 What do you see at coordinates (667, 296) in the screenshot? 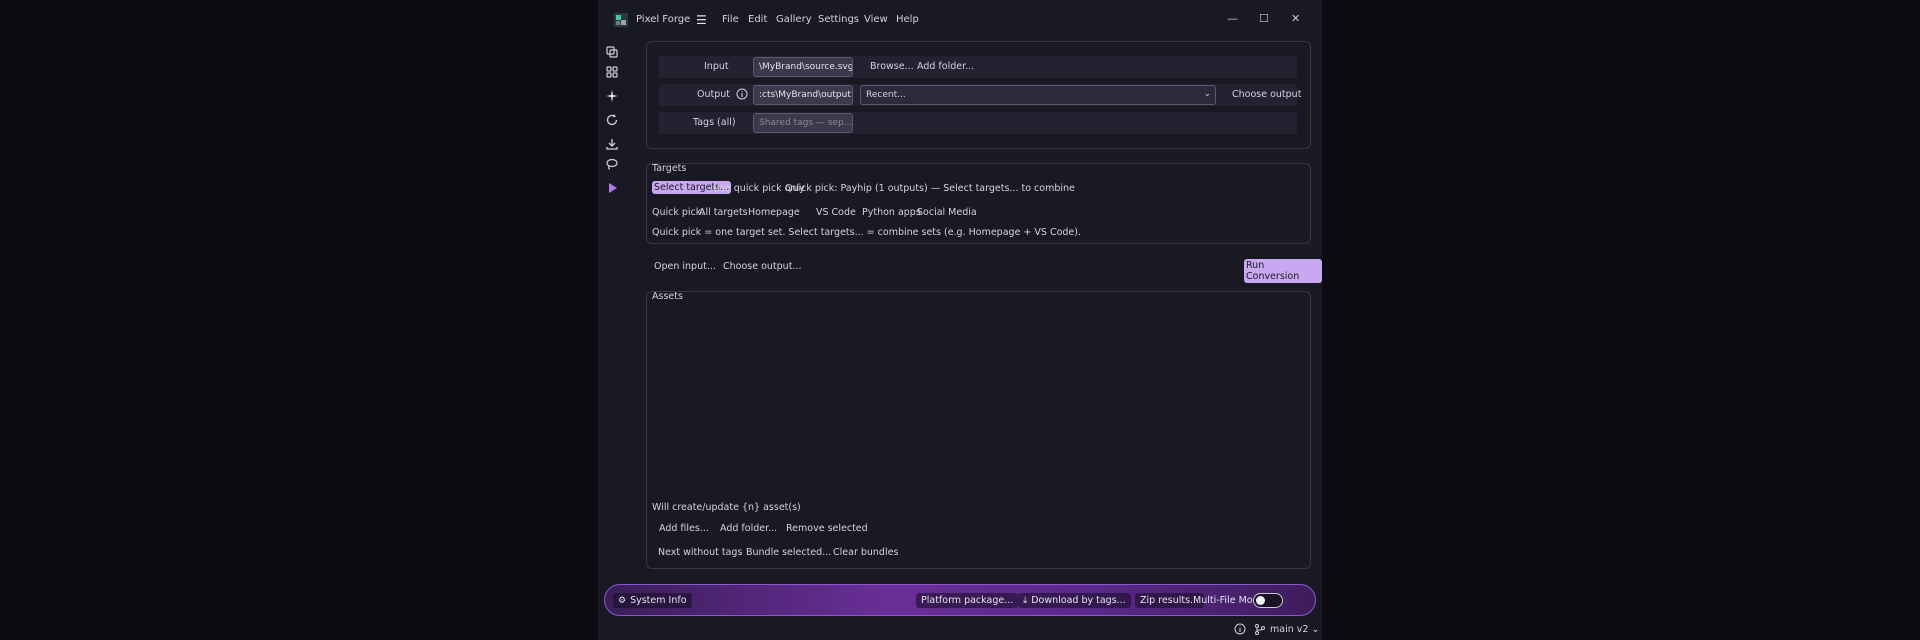
I see `assets-title: Assets` at bounding box center [667, 296].